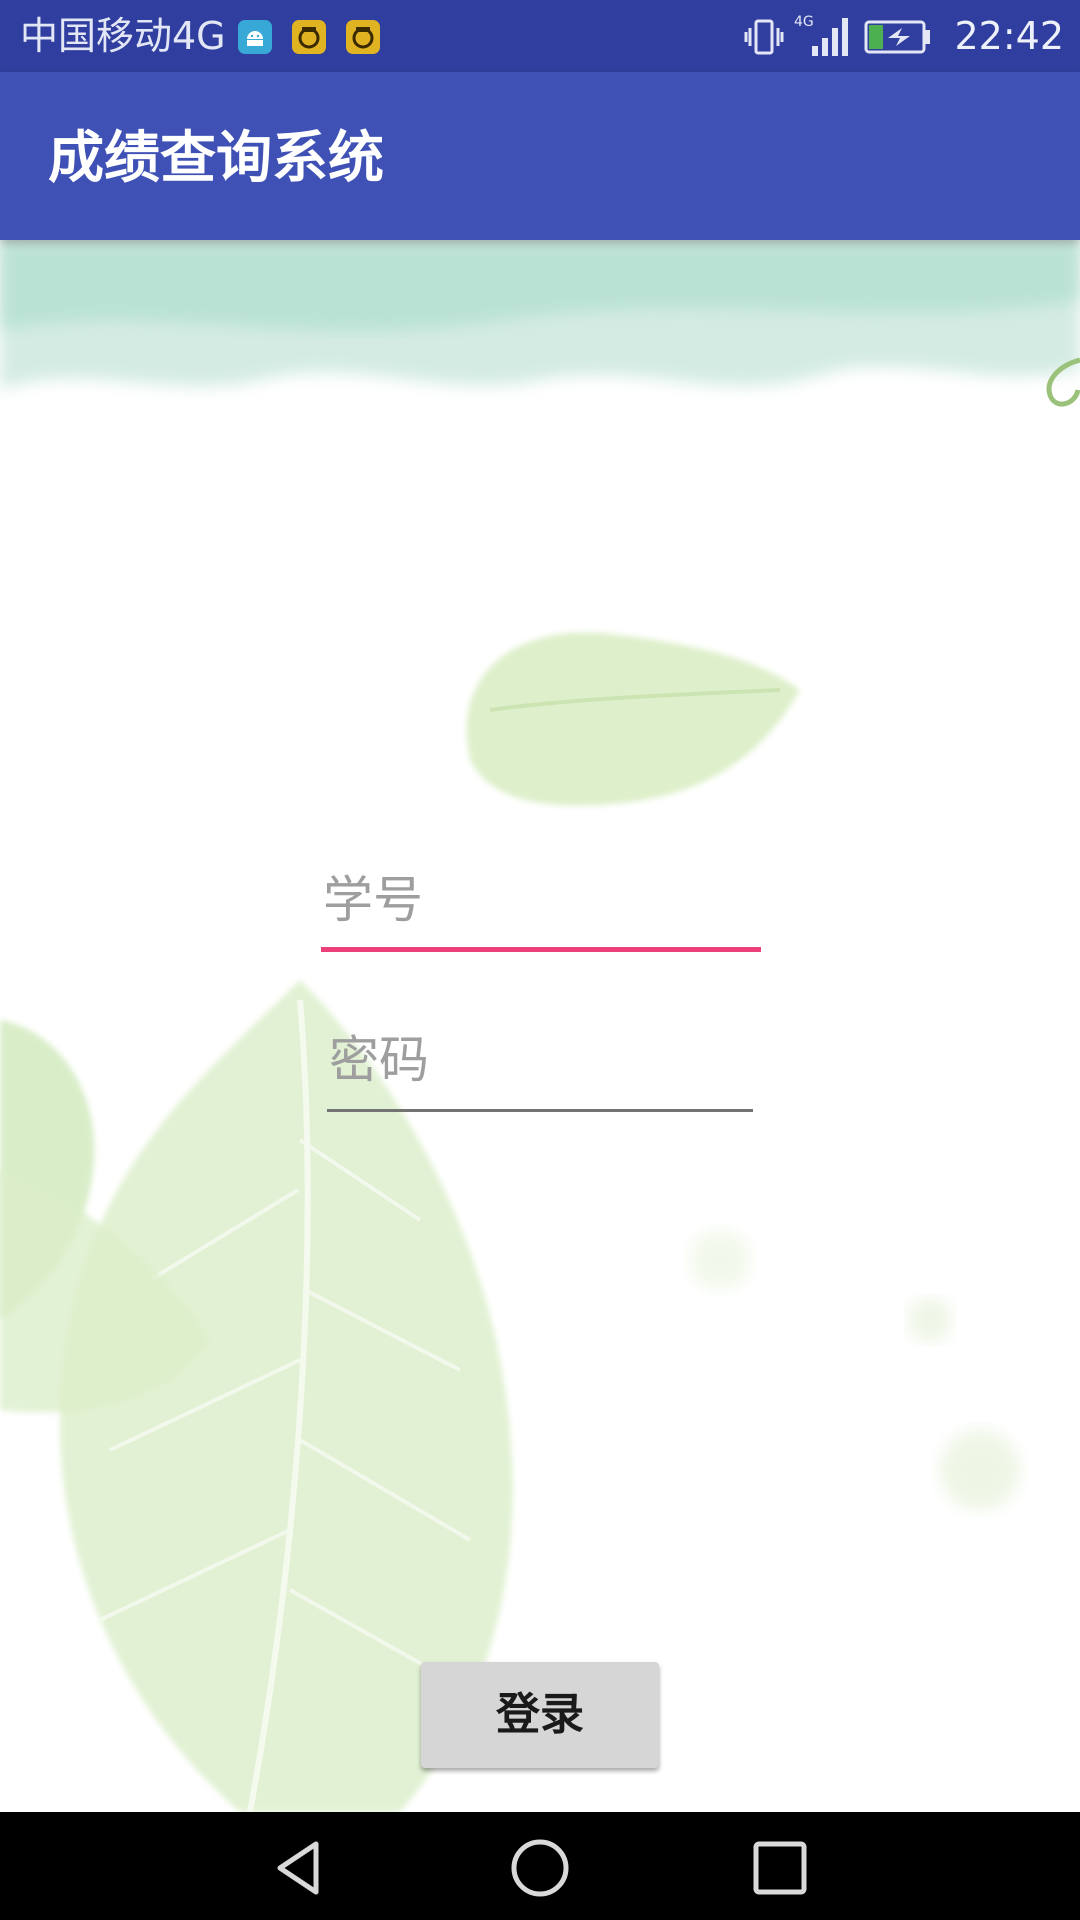 The width and height of the screenshot is (1080, 1920). I want to click on vibrate-icon, so click(764, 37).